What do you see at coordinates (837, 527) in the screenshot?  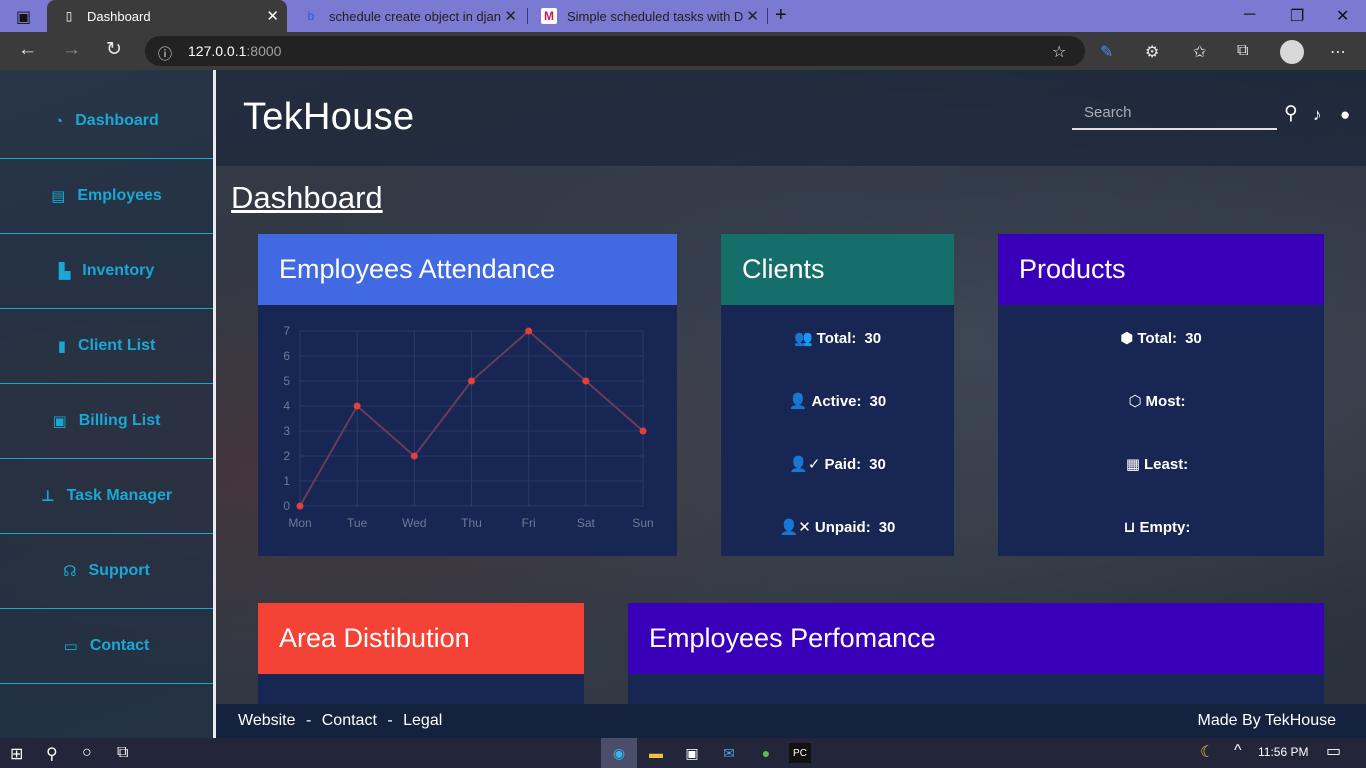 I see `clients-unpaid: 👤✕ Unpaid: 30` at bounding box center [837, 527].